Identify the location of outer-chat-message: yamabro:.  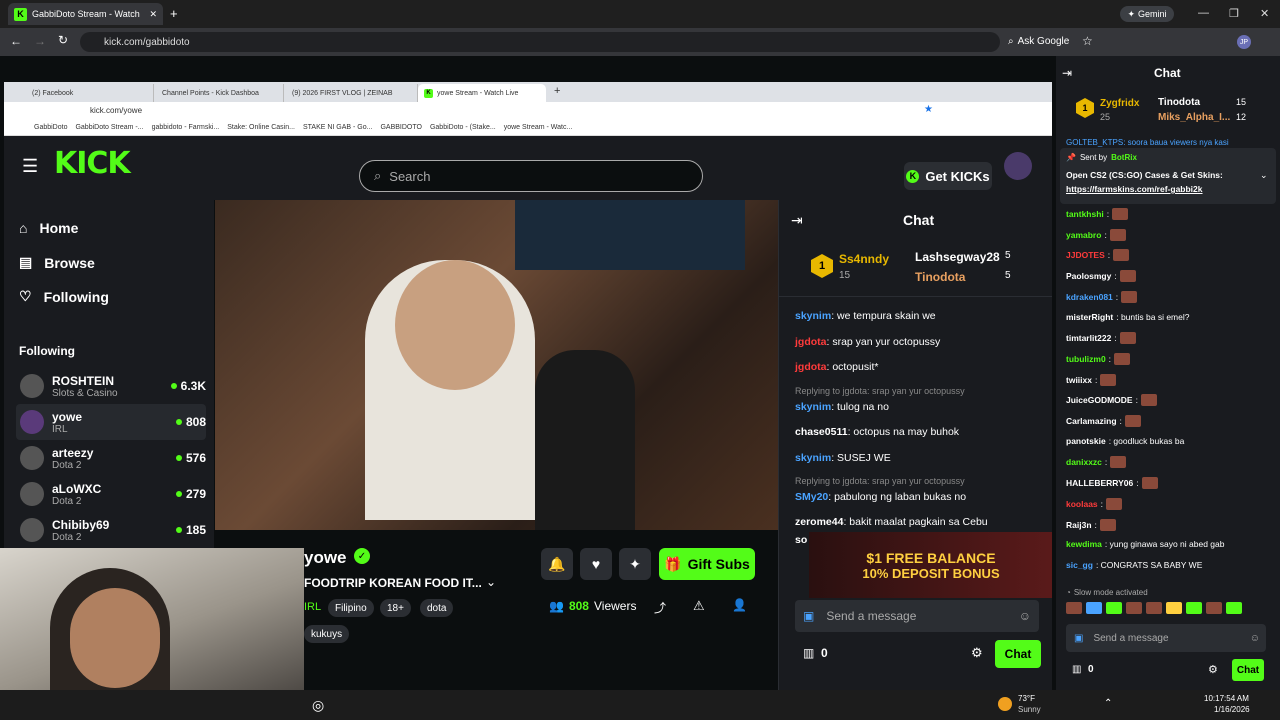
(1096, 234).